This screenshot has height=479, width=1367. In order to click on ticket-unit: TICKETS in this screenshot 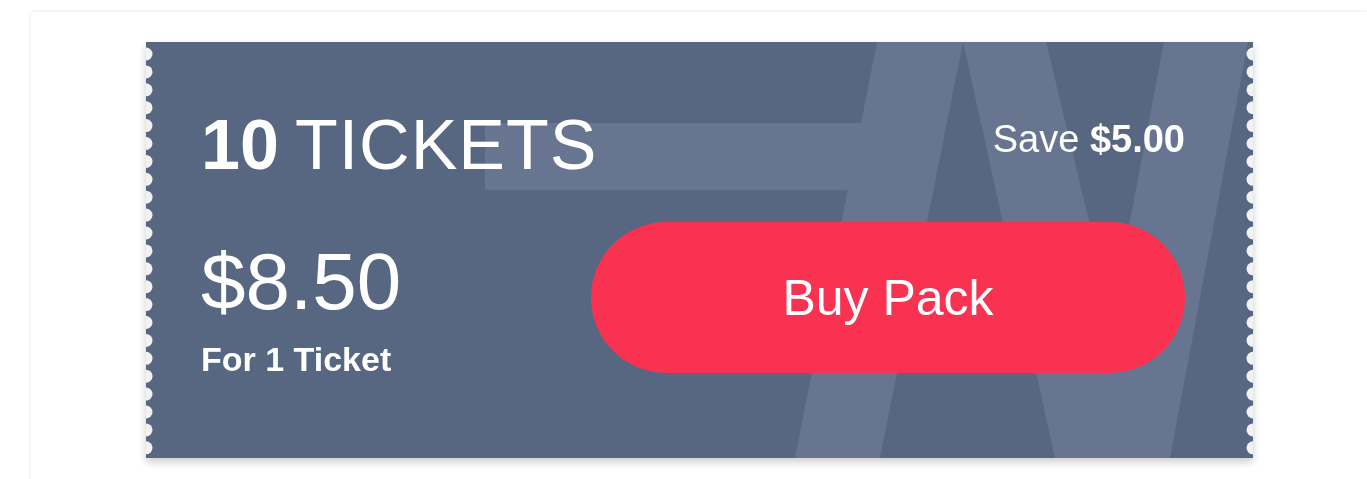, I will do `click(446, 145)`.